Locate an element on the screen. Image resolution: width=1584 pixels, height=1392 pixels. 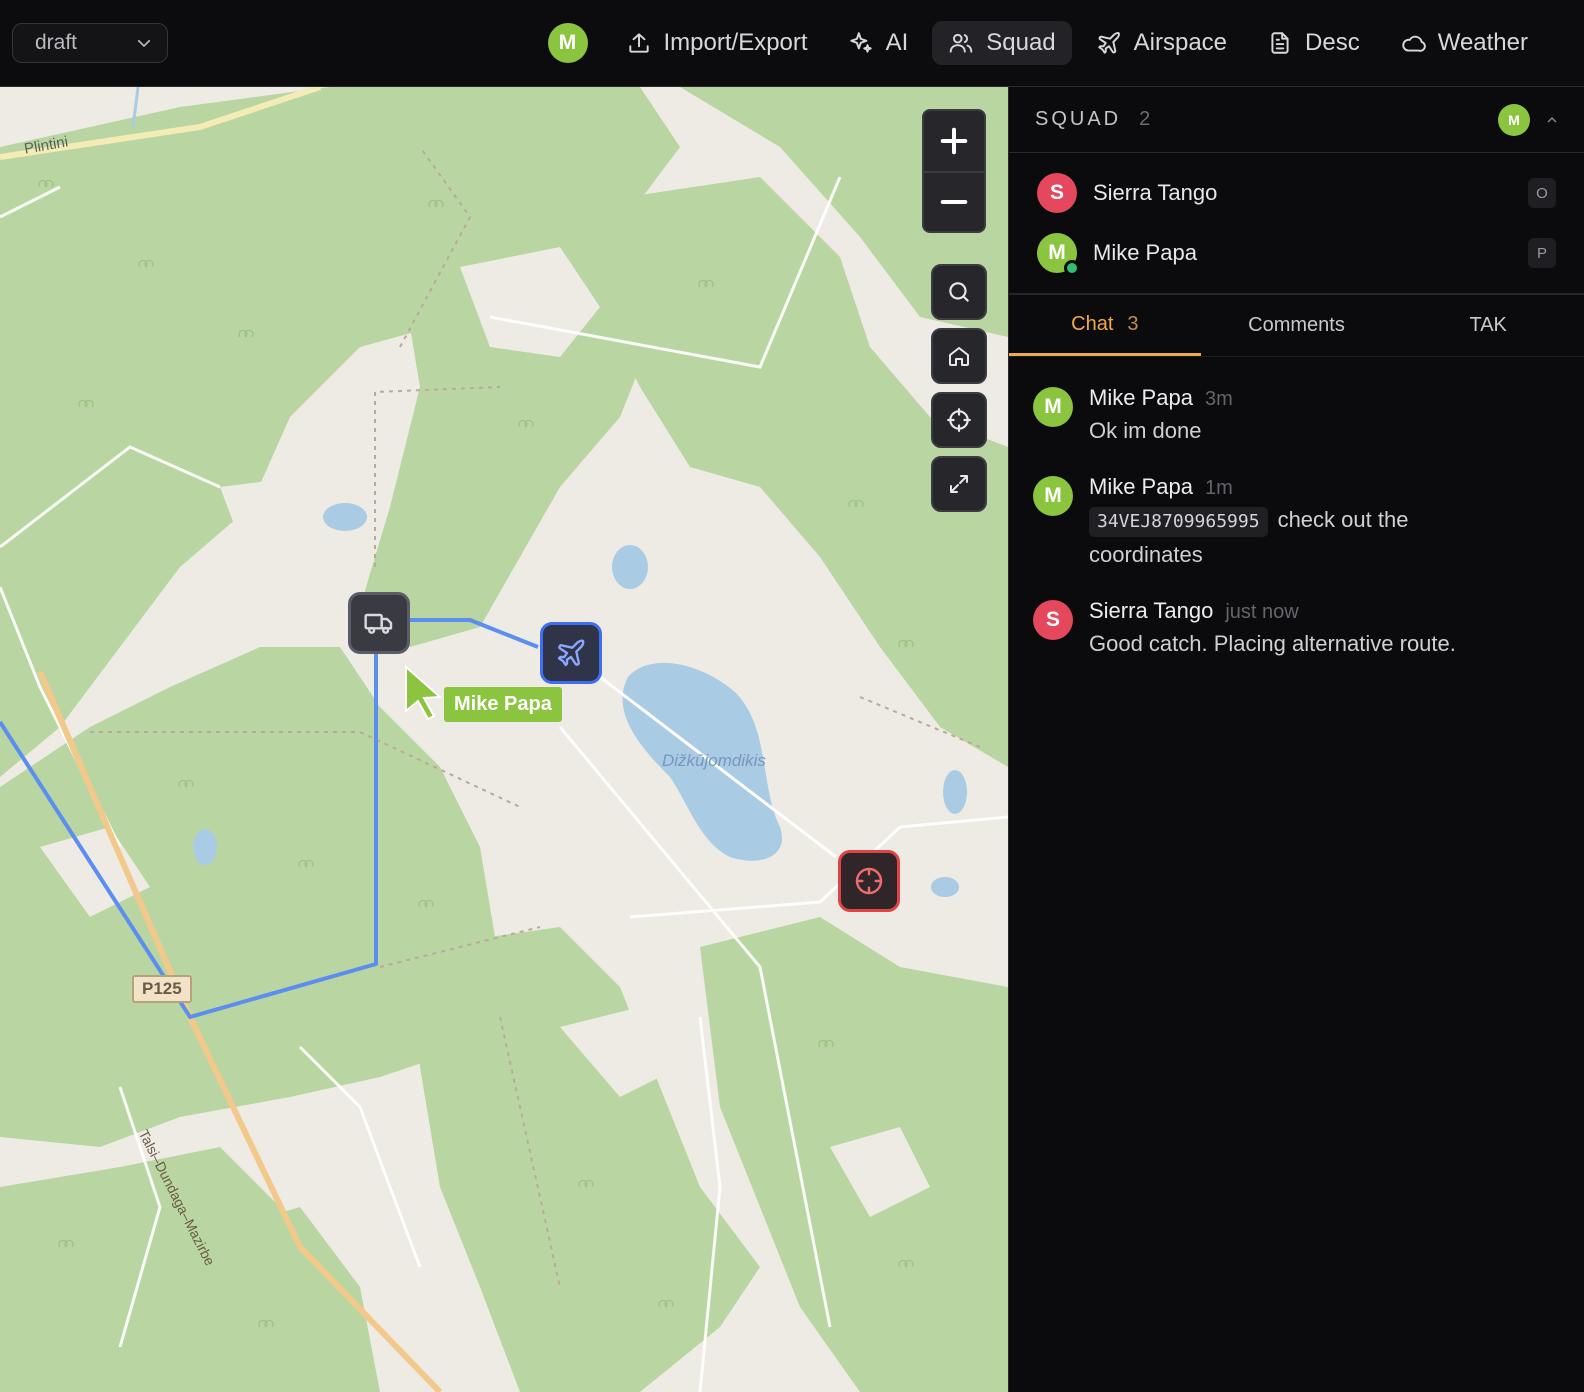
target-marker is located at coordinates (869, 881).